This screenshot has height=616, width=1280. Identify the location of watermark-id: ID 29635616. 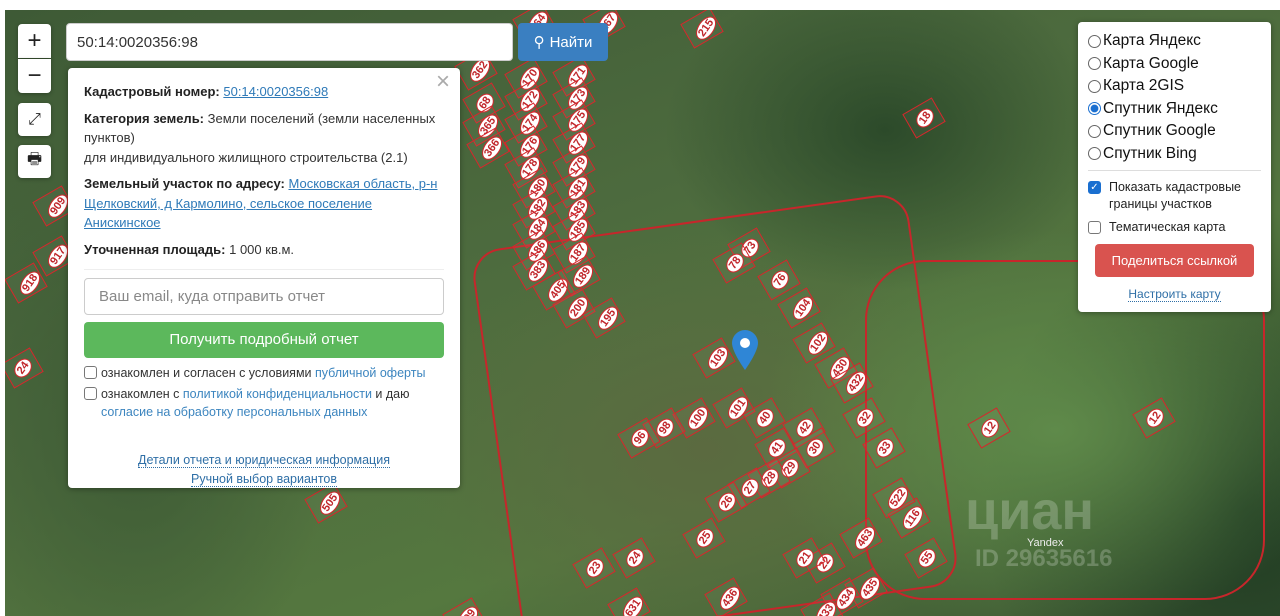
(1044, 558).